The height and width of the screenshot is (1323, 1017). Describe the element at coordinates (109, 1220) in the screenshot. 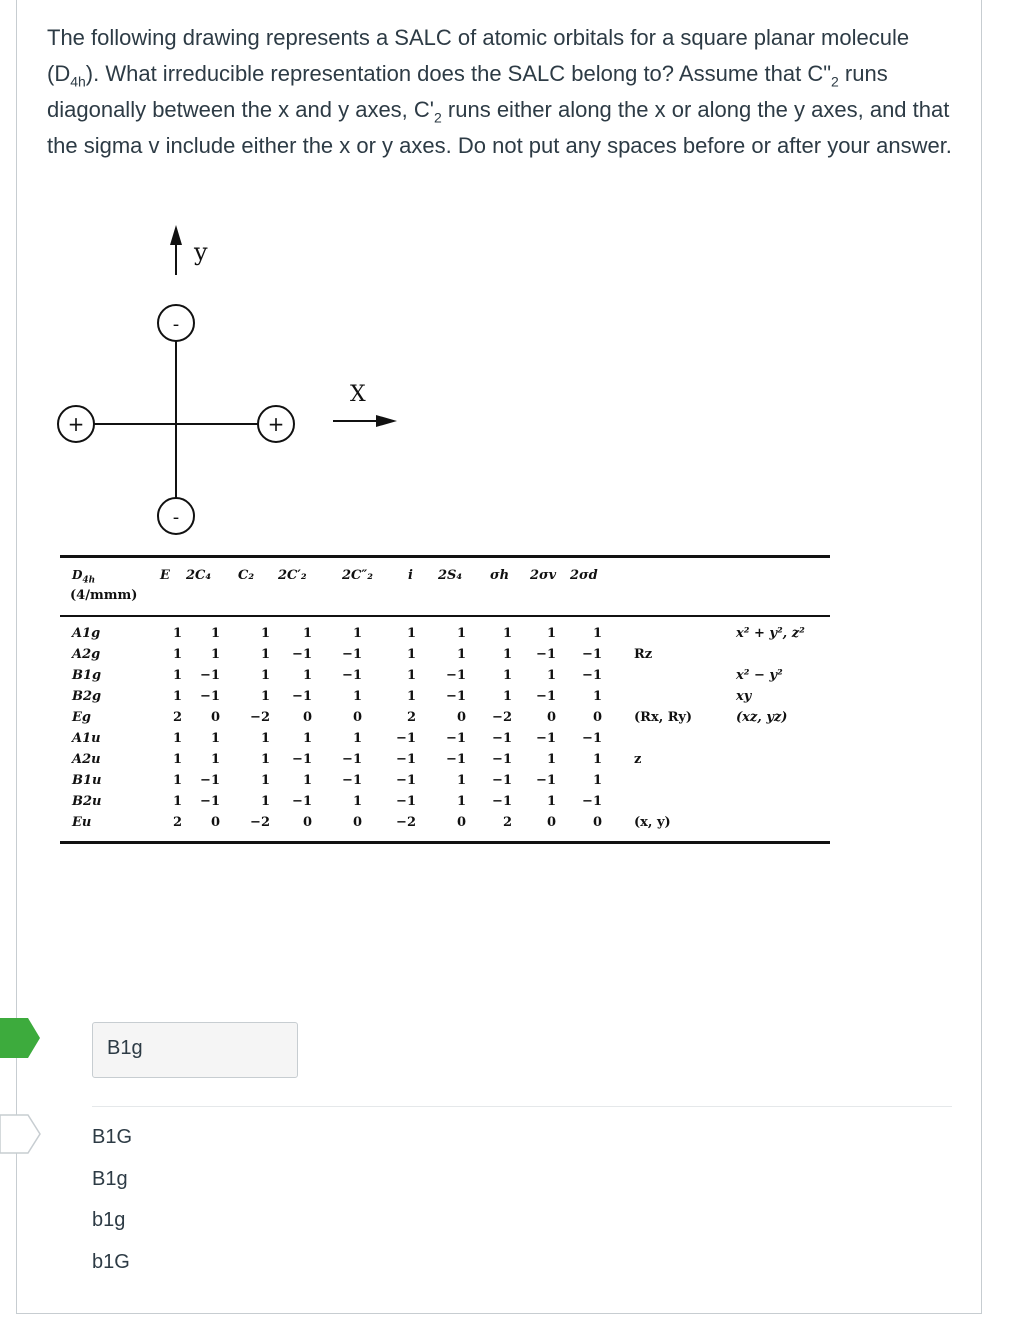

I see `alternative-answer: b1g` at that location.